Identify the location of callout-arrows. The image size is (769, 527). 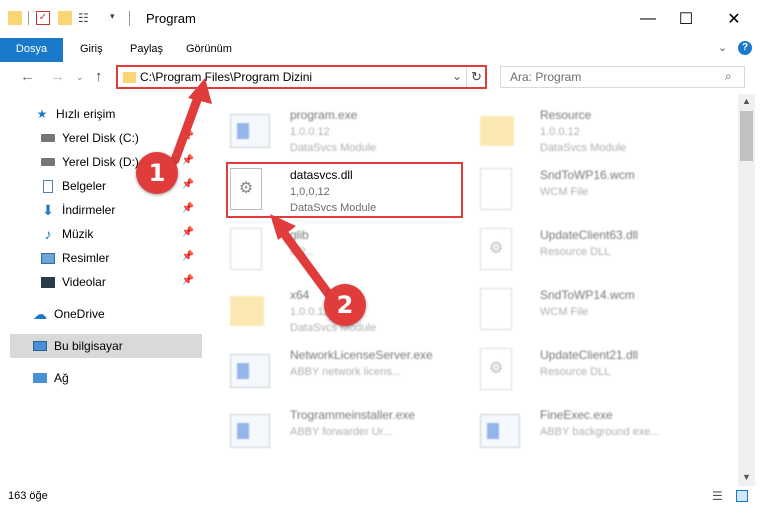
(252, 189).